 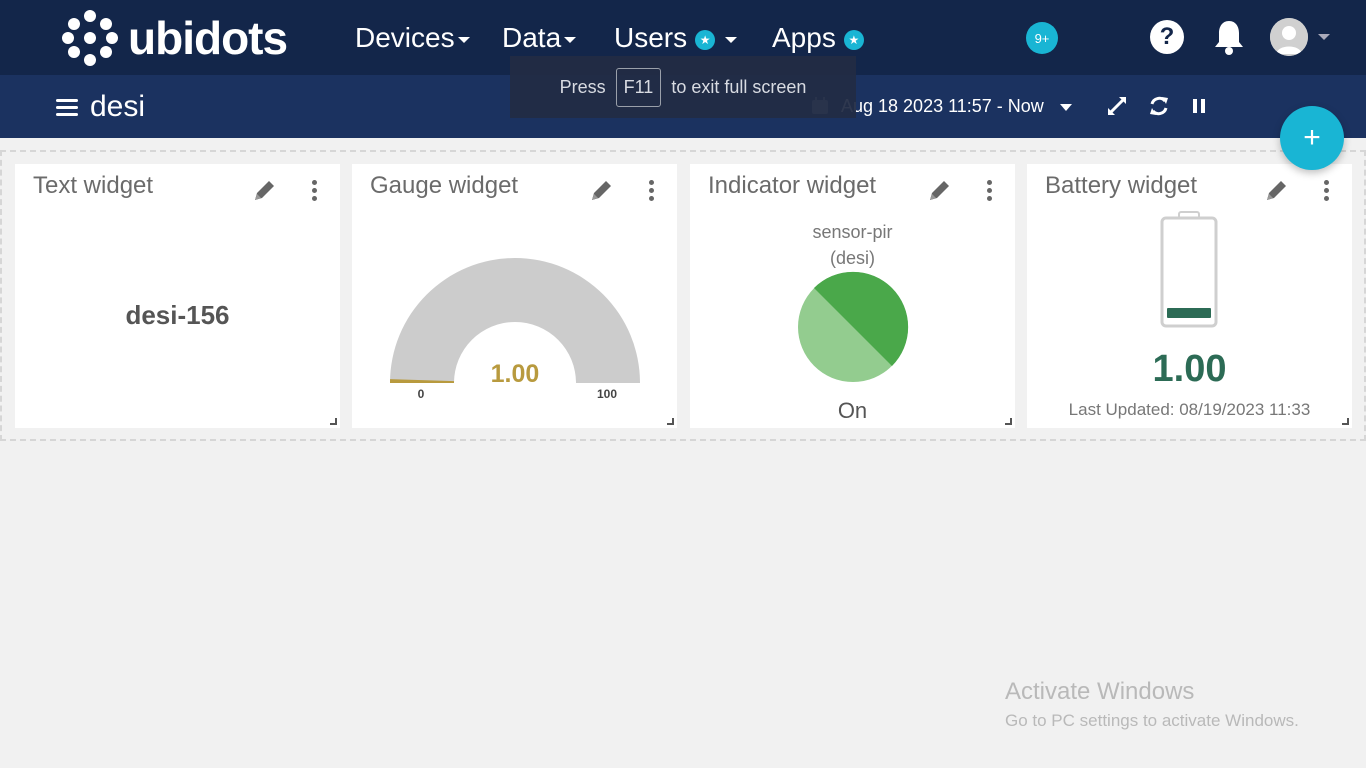 What do you see at coordinates (792, 185) in the screenshot?
I see `widget-title: Indicator widget` at bounding box center [792, 185].